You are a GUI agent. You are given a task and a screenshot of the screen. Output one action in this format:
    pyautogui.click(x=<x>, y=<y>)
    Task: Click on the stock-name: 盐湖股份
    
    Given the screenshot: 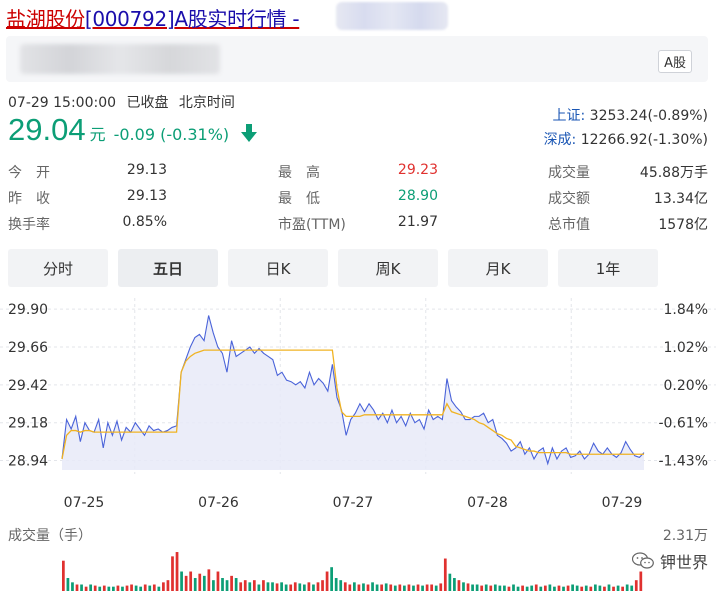 What is the action you would take?
    pyautogui.click(x=45, y=19)
    